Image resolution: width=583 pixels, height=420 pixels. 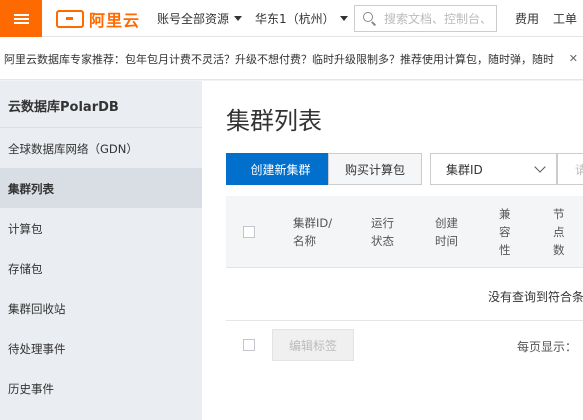 I want to click on table-header: 集群ID/ 名称 运行 状态 创建 时间 兼 容 性 节 点 数, so click(x=404, y=232).